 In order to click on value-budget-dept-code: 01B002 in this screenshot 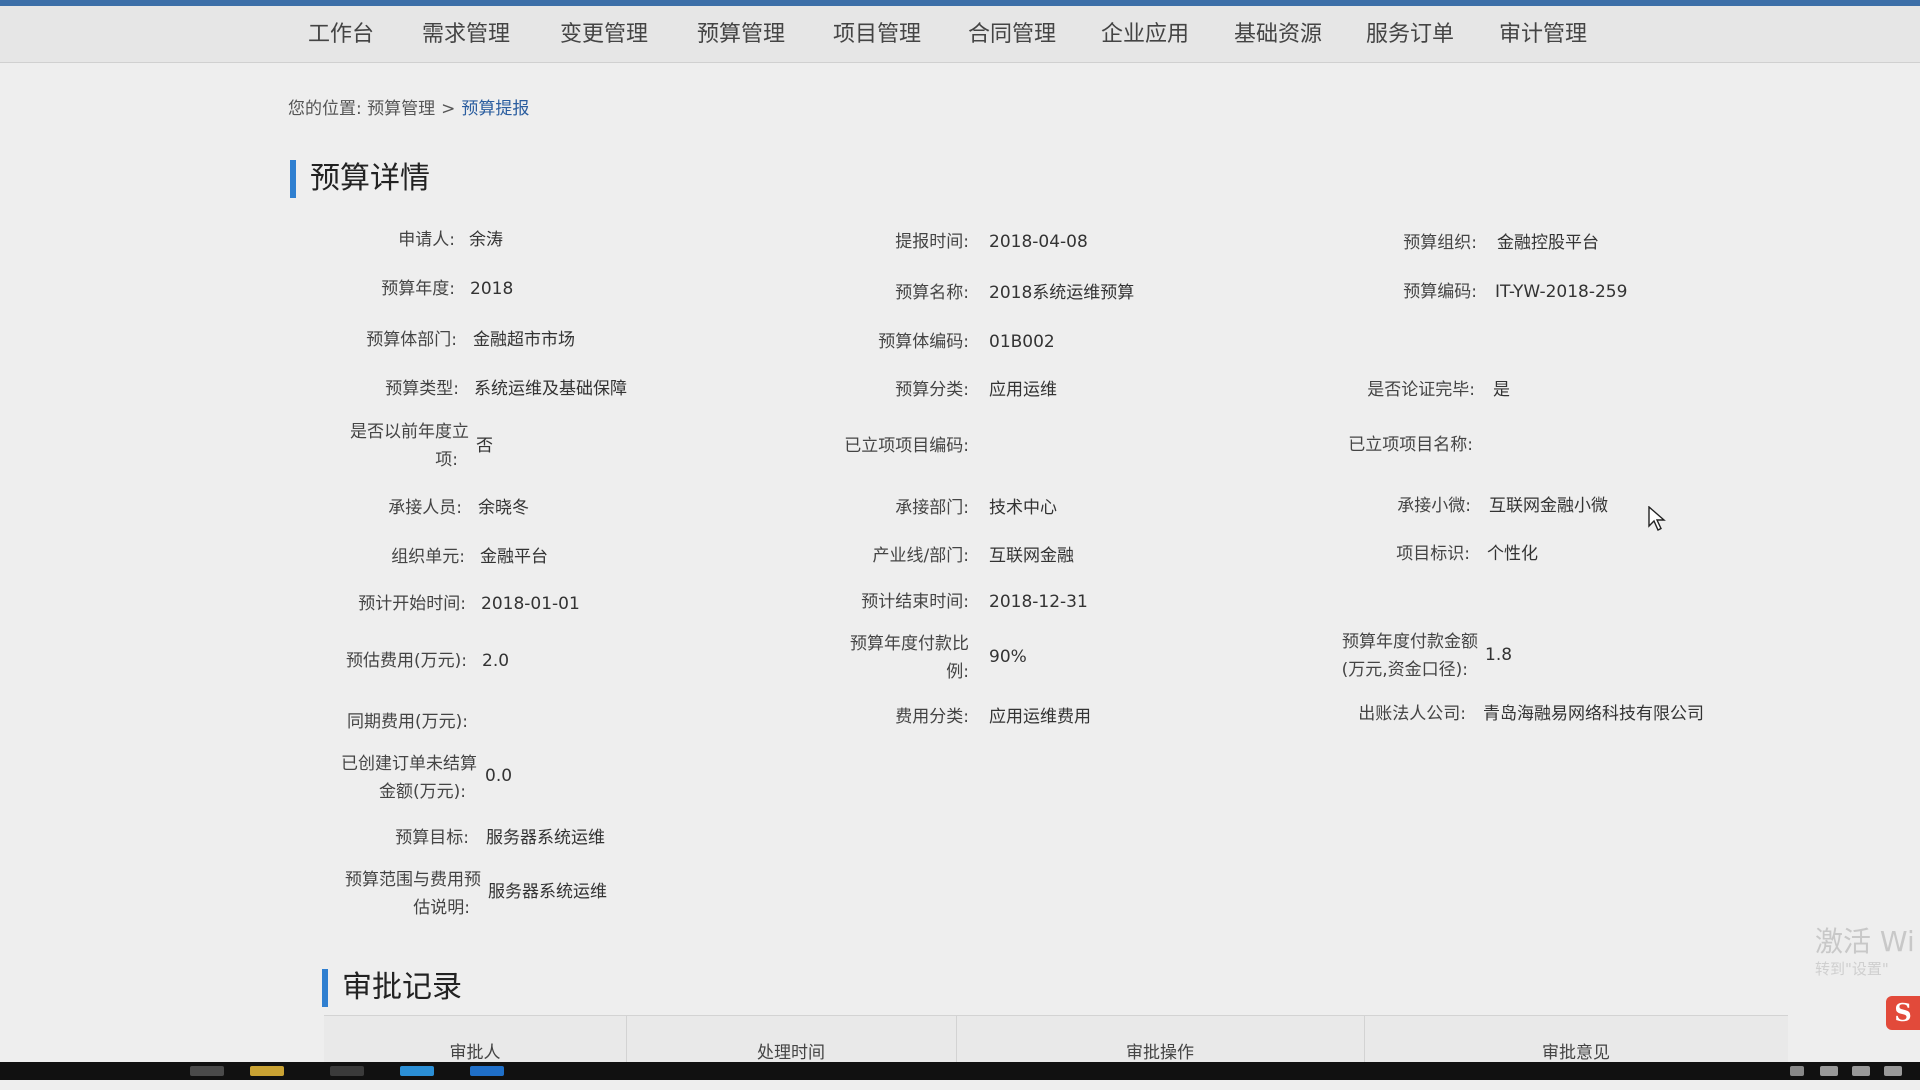, I will do `click(1022, 342)`.